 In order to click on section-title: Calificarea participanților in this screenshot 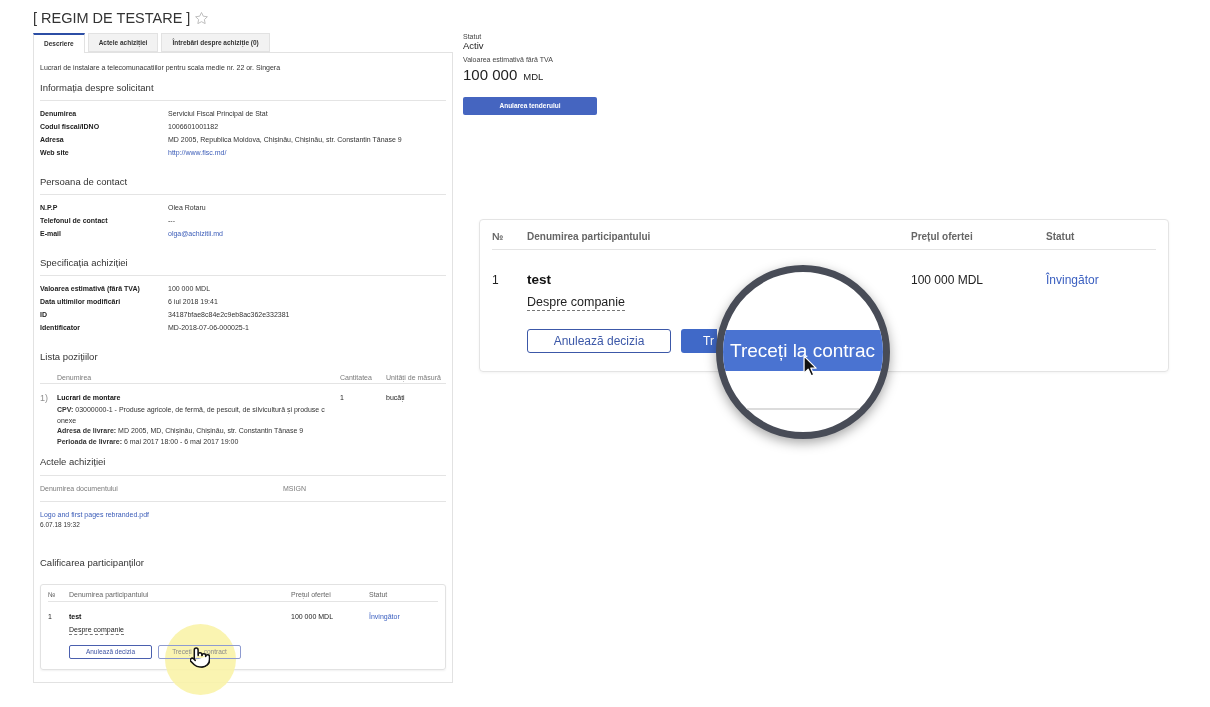, I will do `click(92, 563)`.